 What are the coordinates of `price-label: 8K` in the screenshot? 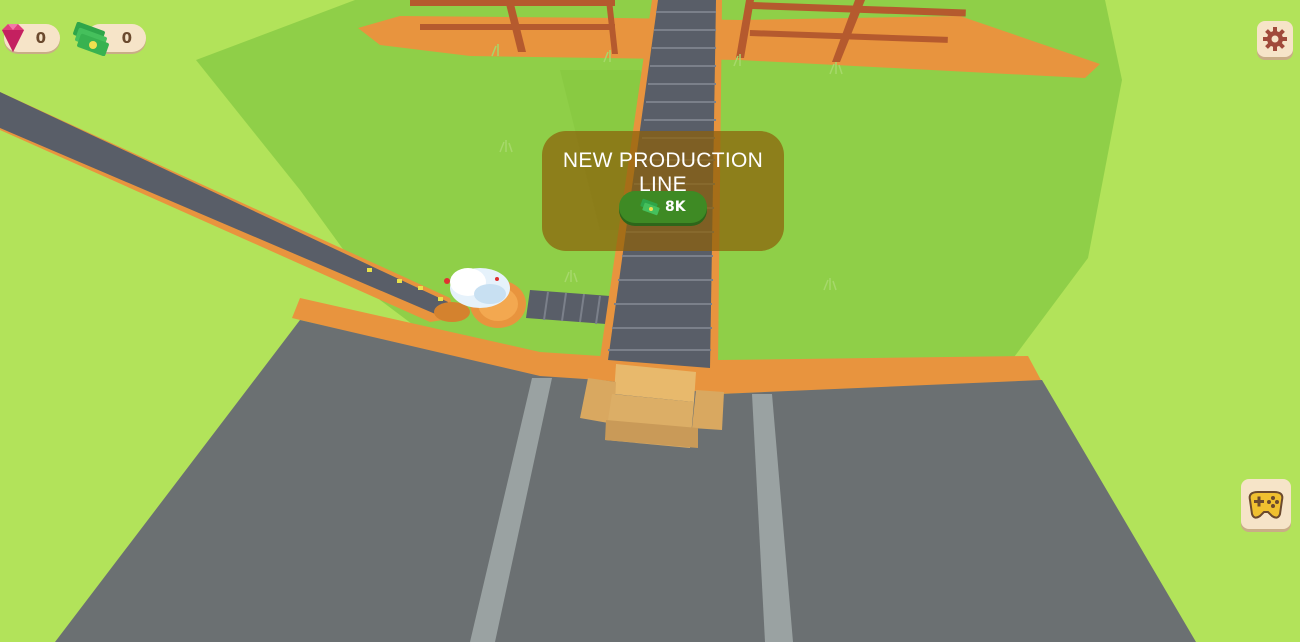 It's located at (675, 207).